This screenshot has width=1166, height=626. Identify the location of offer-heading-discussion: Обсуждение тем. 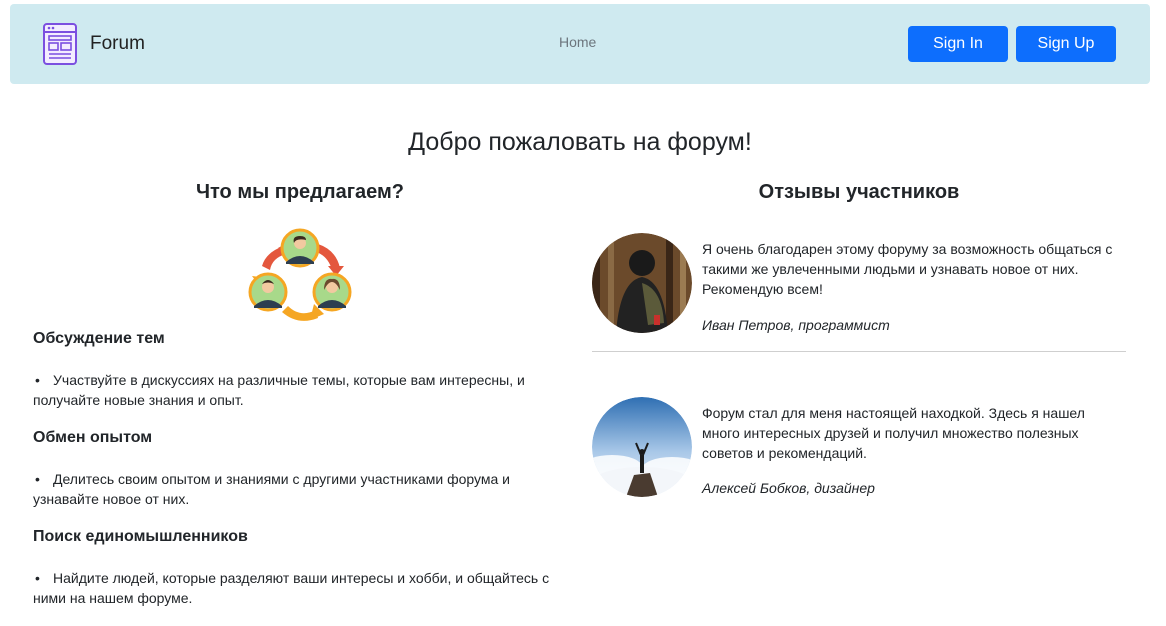
(99, 338).